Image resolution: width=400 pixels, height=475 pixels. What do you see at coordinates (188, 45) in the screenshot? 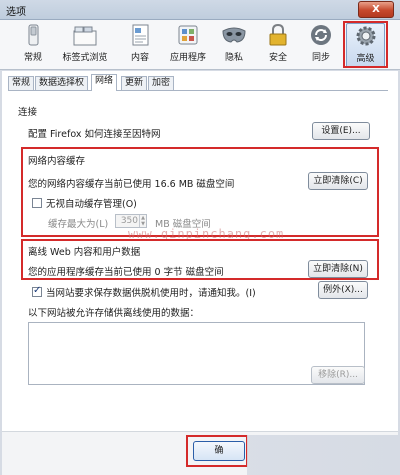
I see `toolbar-item-applications: 应用程序` at bounding box center [188, 45].